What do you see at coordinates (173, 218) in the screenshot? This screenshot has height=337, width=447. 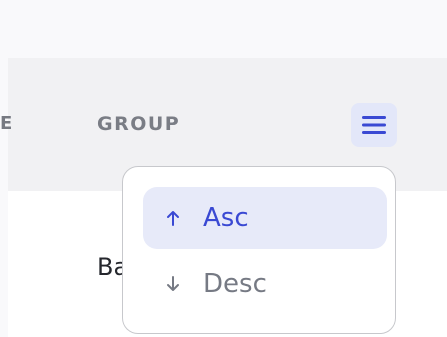 I see `arrow-up-icon` at bounding box center [173, 218].